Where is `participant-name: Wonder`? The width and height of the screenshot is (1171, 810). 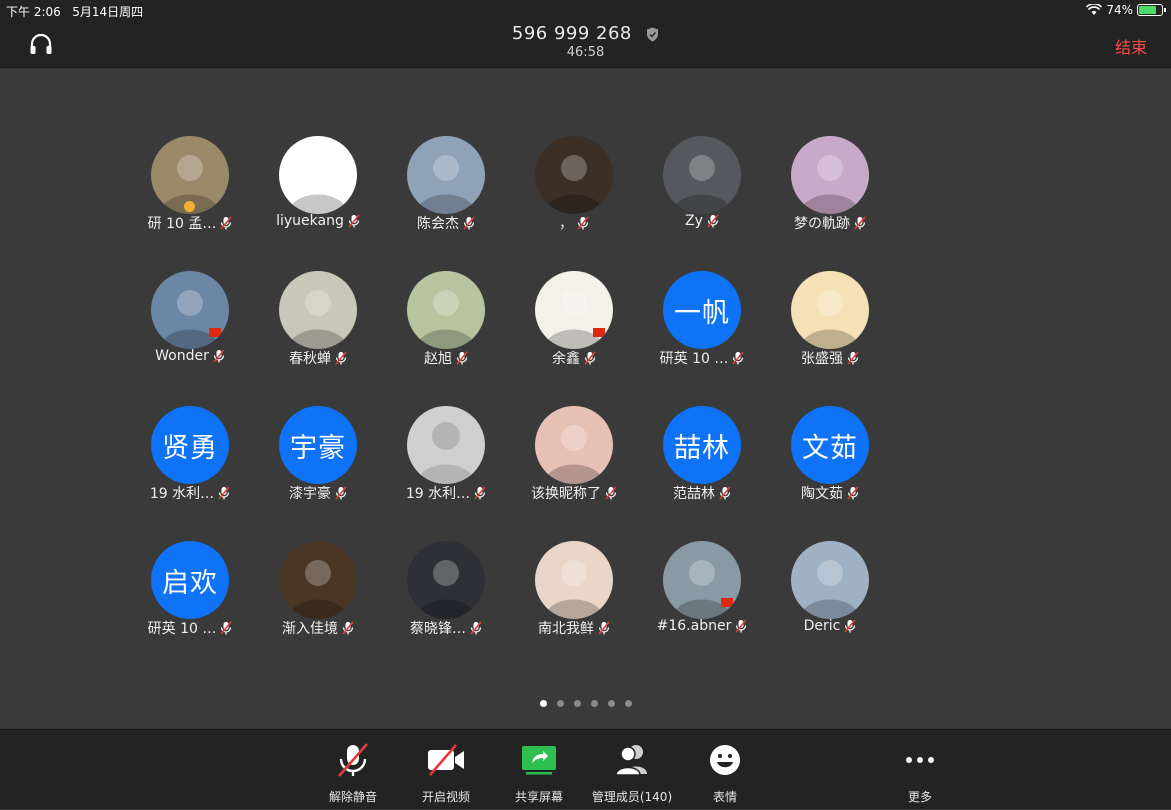 participant-name: Wonder is located at coordinates (182, 356).